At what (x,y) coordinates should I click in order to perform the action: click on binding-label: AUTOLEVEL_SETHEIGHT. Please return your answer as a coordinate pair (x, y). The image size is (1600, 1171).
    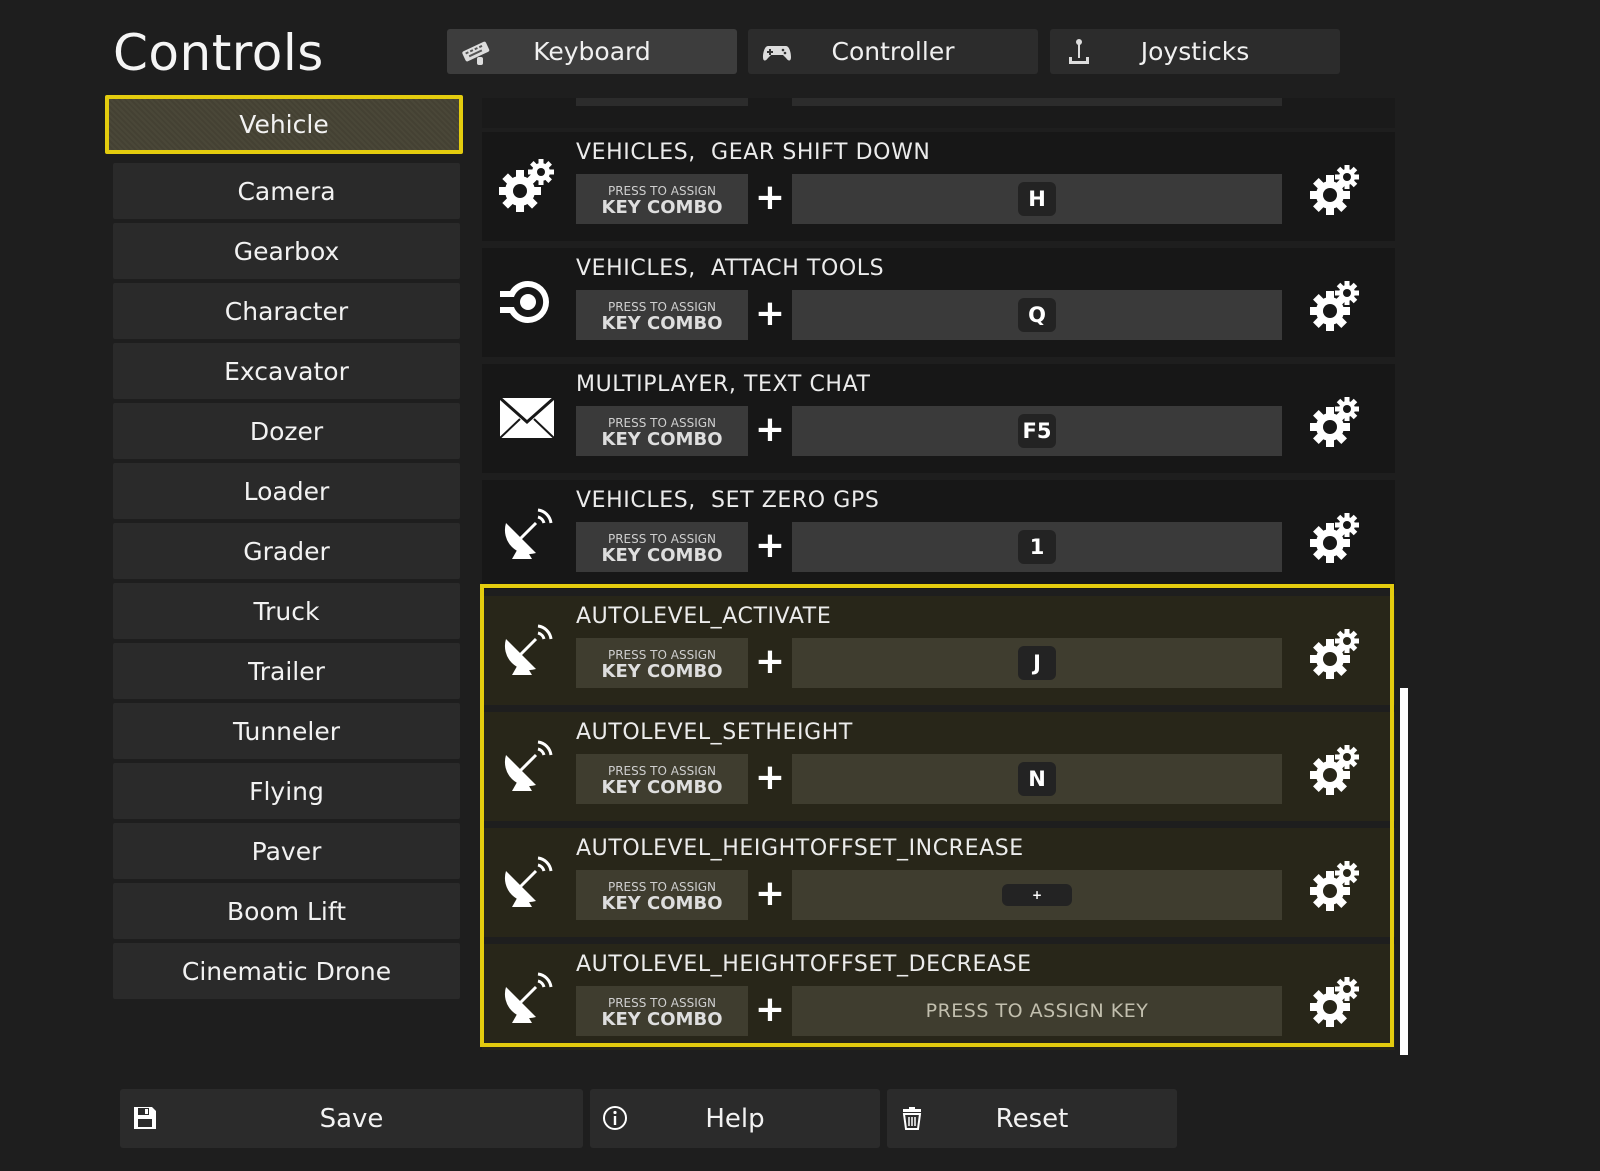
    Looking at the image, I should click on (714, 732).